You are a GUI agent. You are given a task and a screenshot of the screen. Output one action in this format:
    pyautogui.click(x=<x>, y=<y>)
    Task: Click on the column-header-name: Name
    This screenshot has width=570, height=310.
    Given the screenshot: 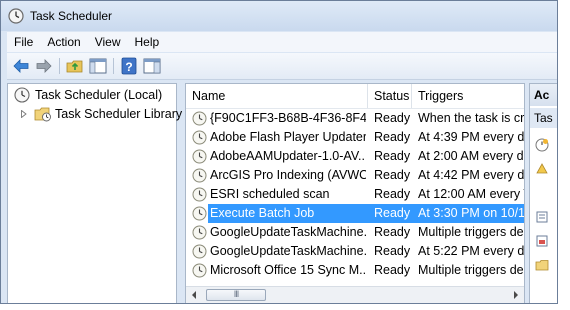 What is the action you would take?
    pyautogui.click(x=277, y=96)
    